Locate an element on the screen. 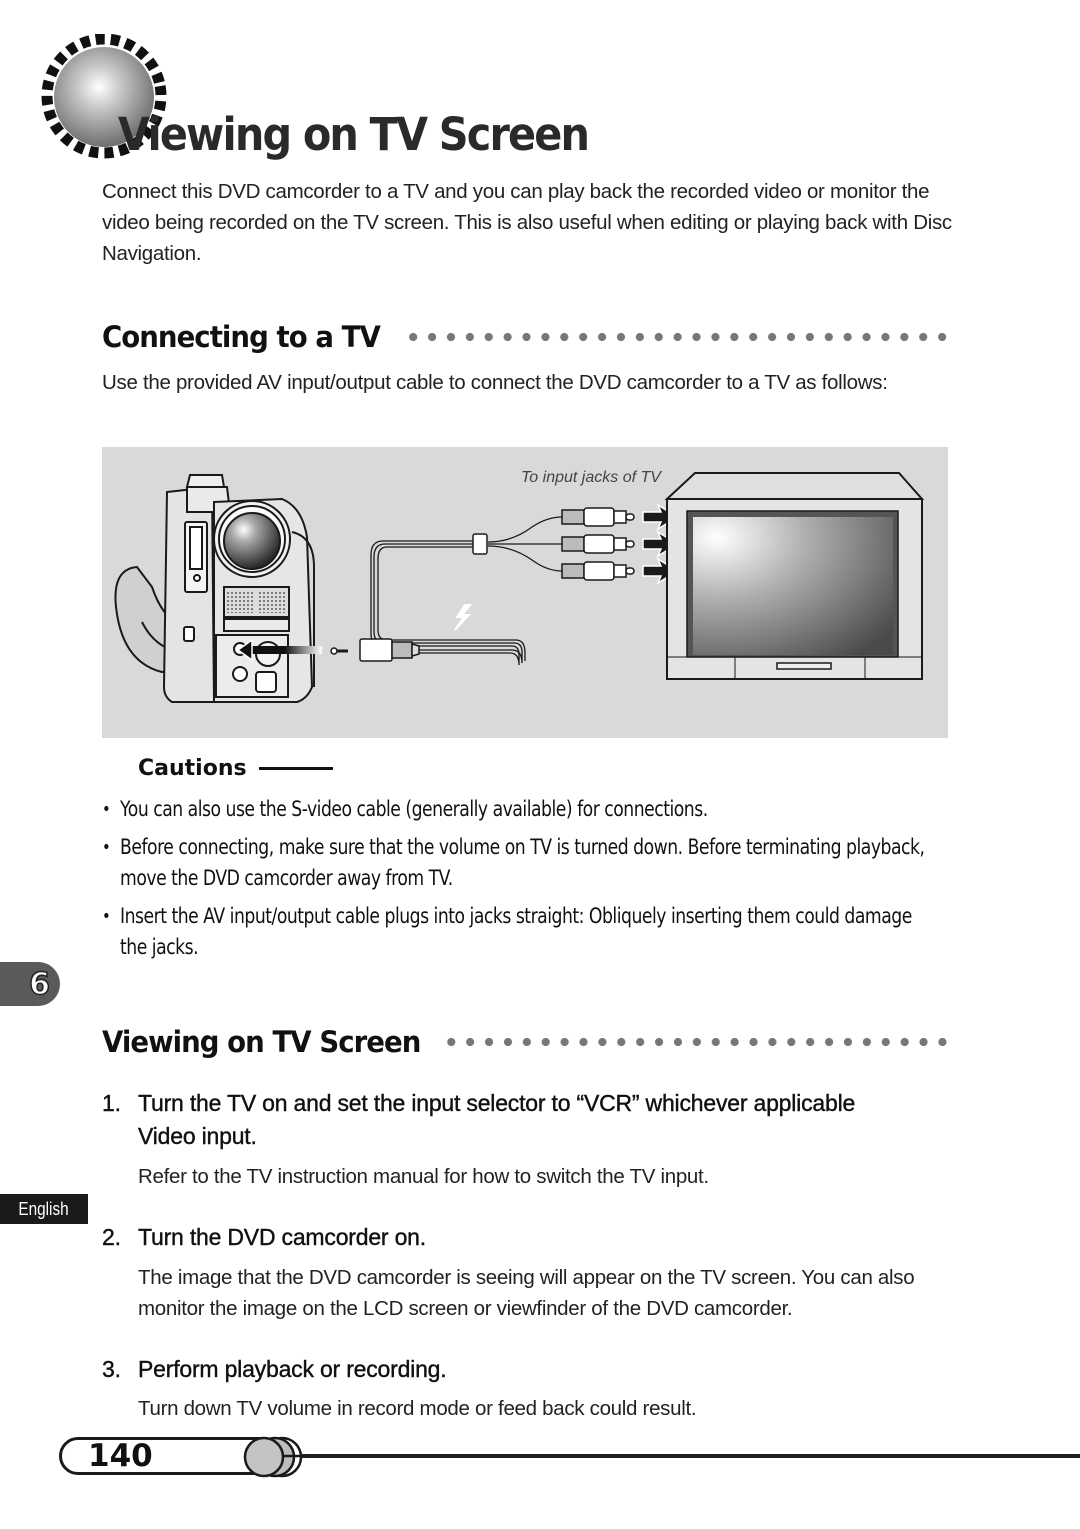 This screenshot has width=1080, height=1529. cautions-heading: Cautions is located at coordinates (235, 768).